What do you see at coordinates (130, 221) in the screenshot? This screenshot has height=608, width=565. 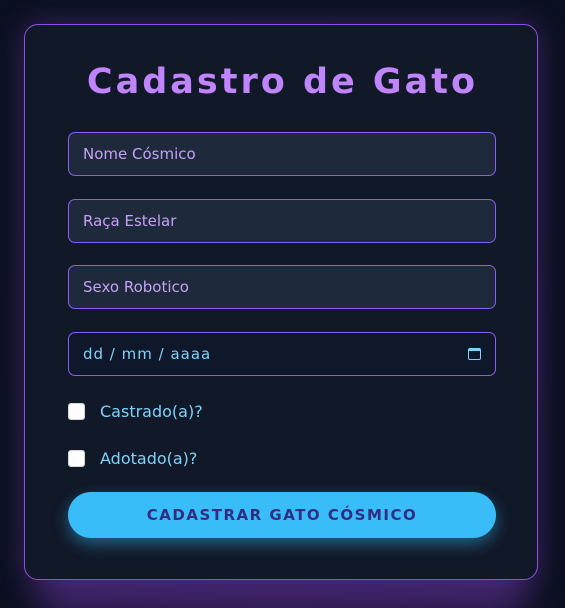 I see `stellar-breed-placeholder: Raça Estelar` at bounding box center [130, 221].